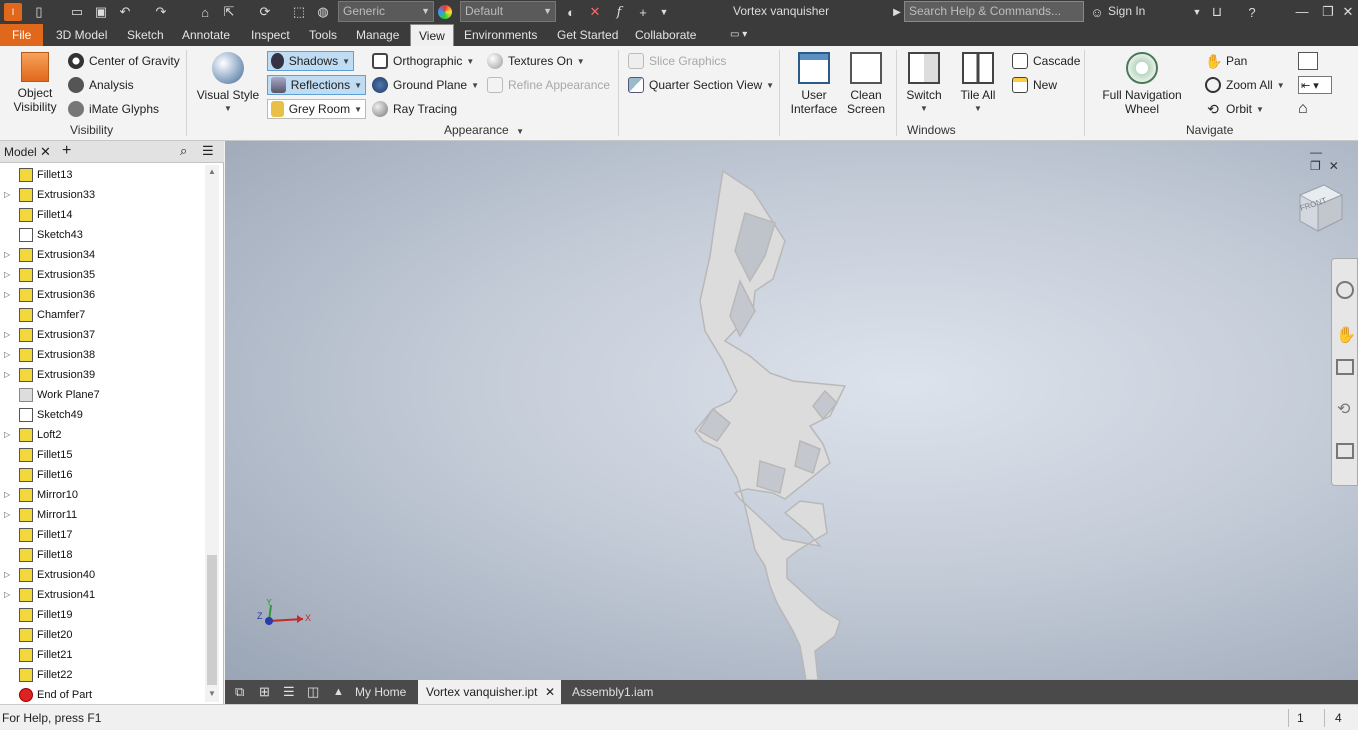 The width and height of the screenshot is (1358, 730). Describe the element at coordinates (102, 275) in the screenshot. I see `tree-item: ▷ Extrusion35` at that location.